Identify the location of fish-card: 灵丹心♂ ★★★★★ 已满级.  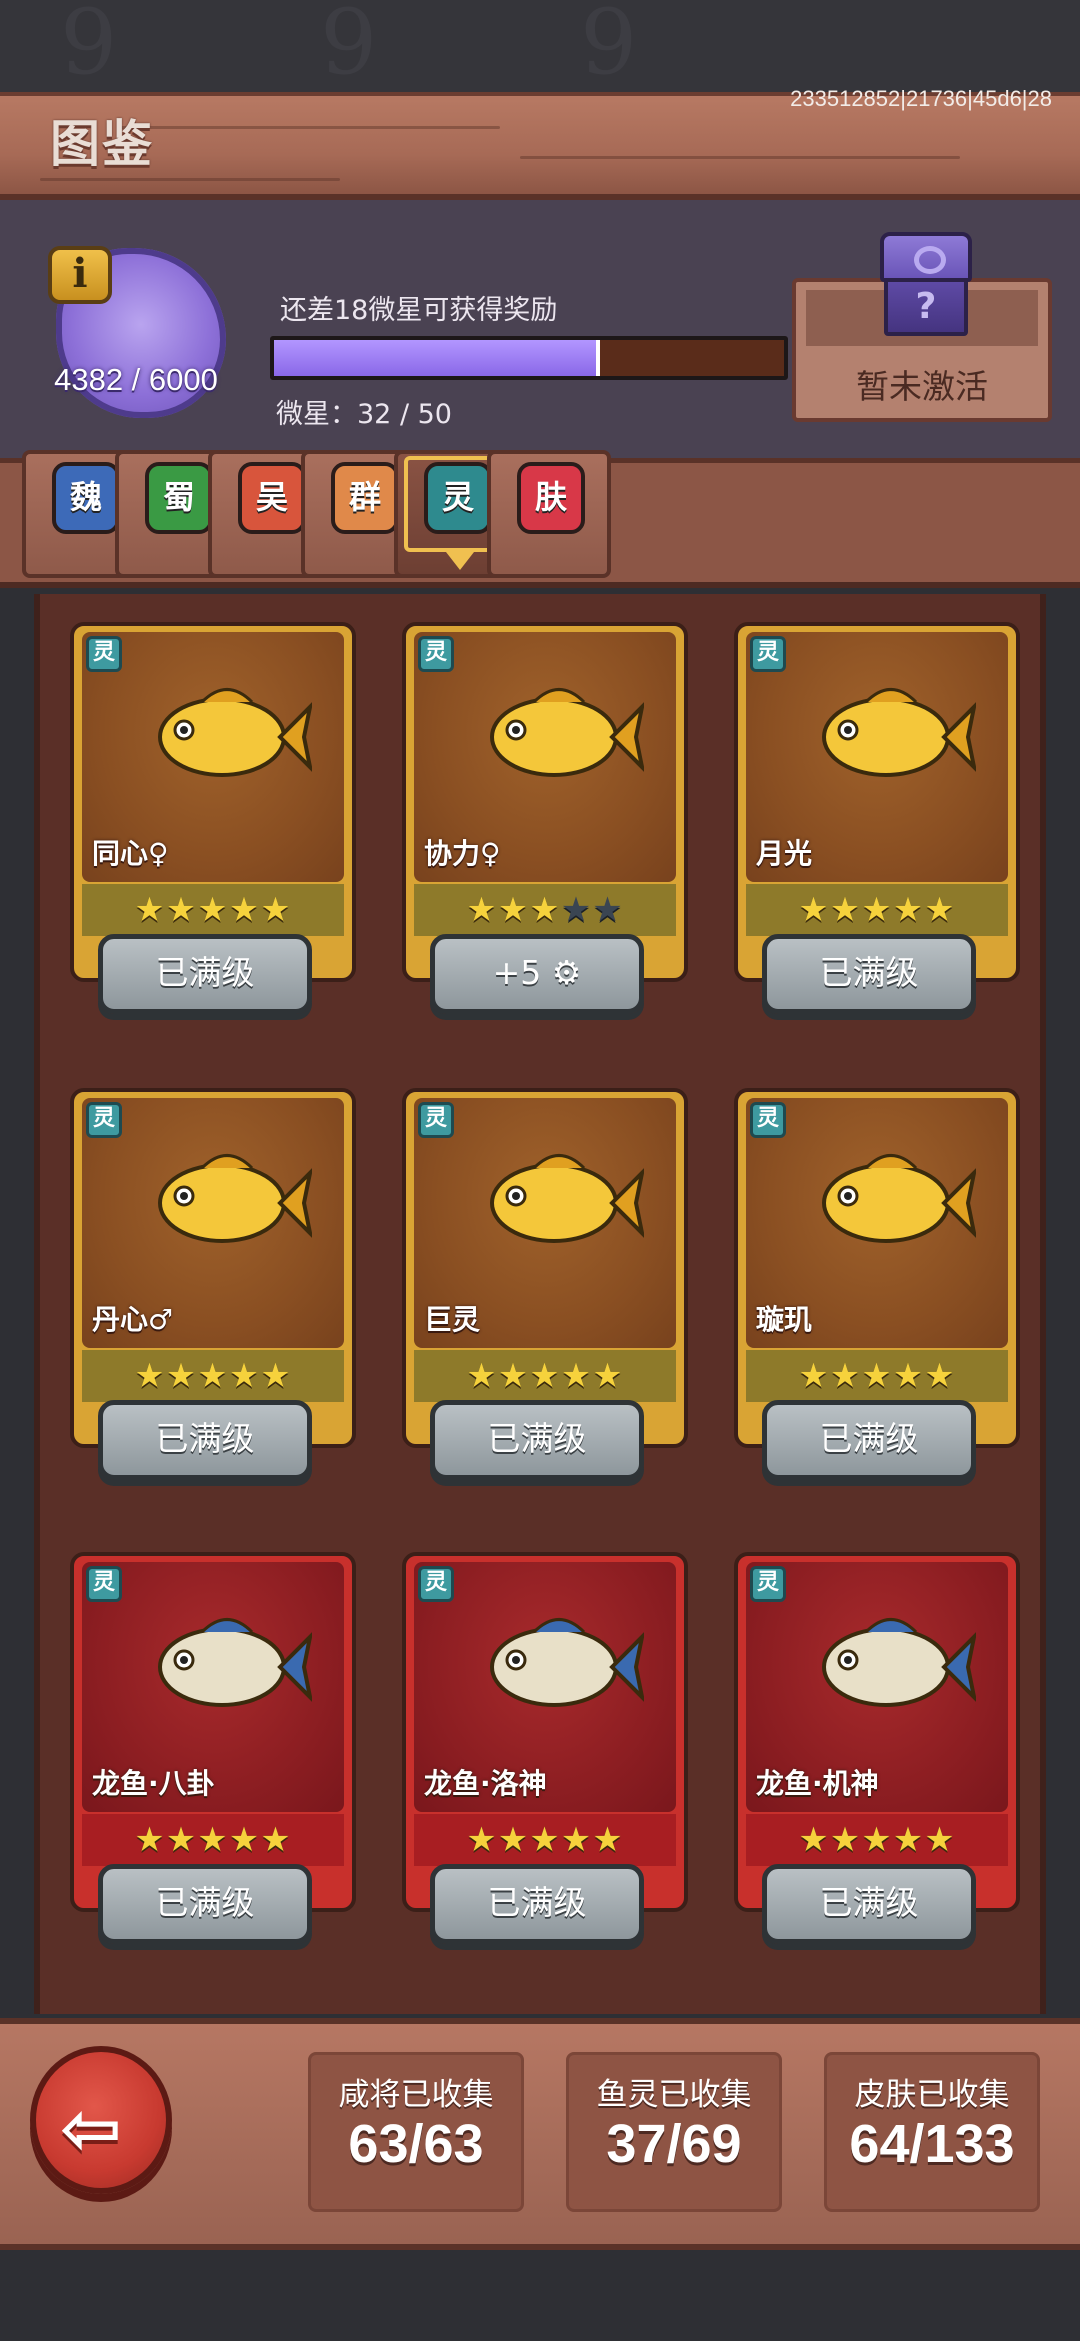
(213, 1288).